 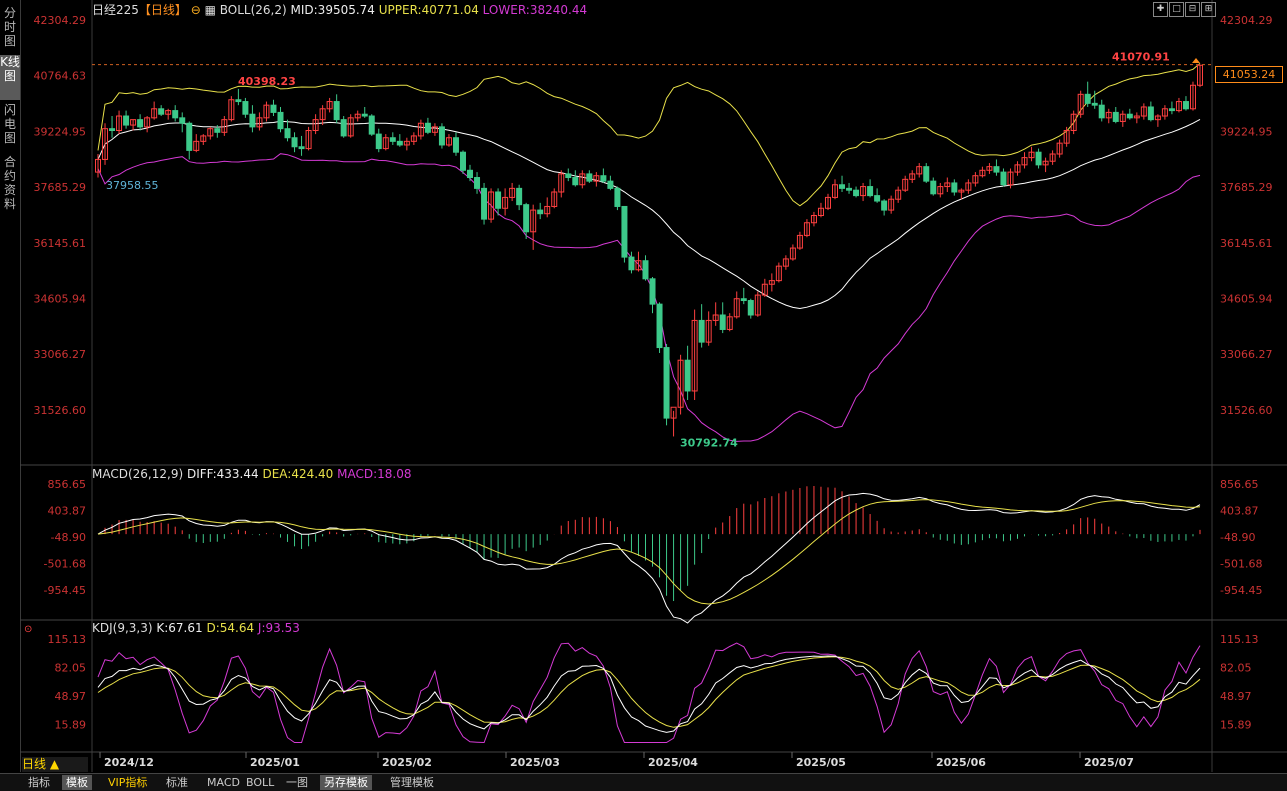 What do you see at coordinates (1239, 511) in the screenshot?
I see `macd-y-tick-right: 403.87` at bounding box center [1239, 511].